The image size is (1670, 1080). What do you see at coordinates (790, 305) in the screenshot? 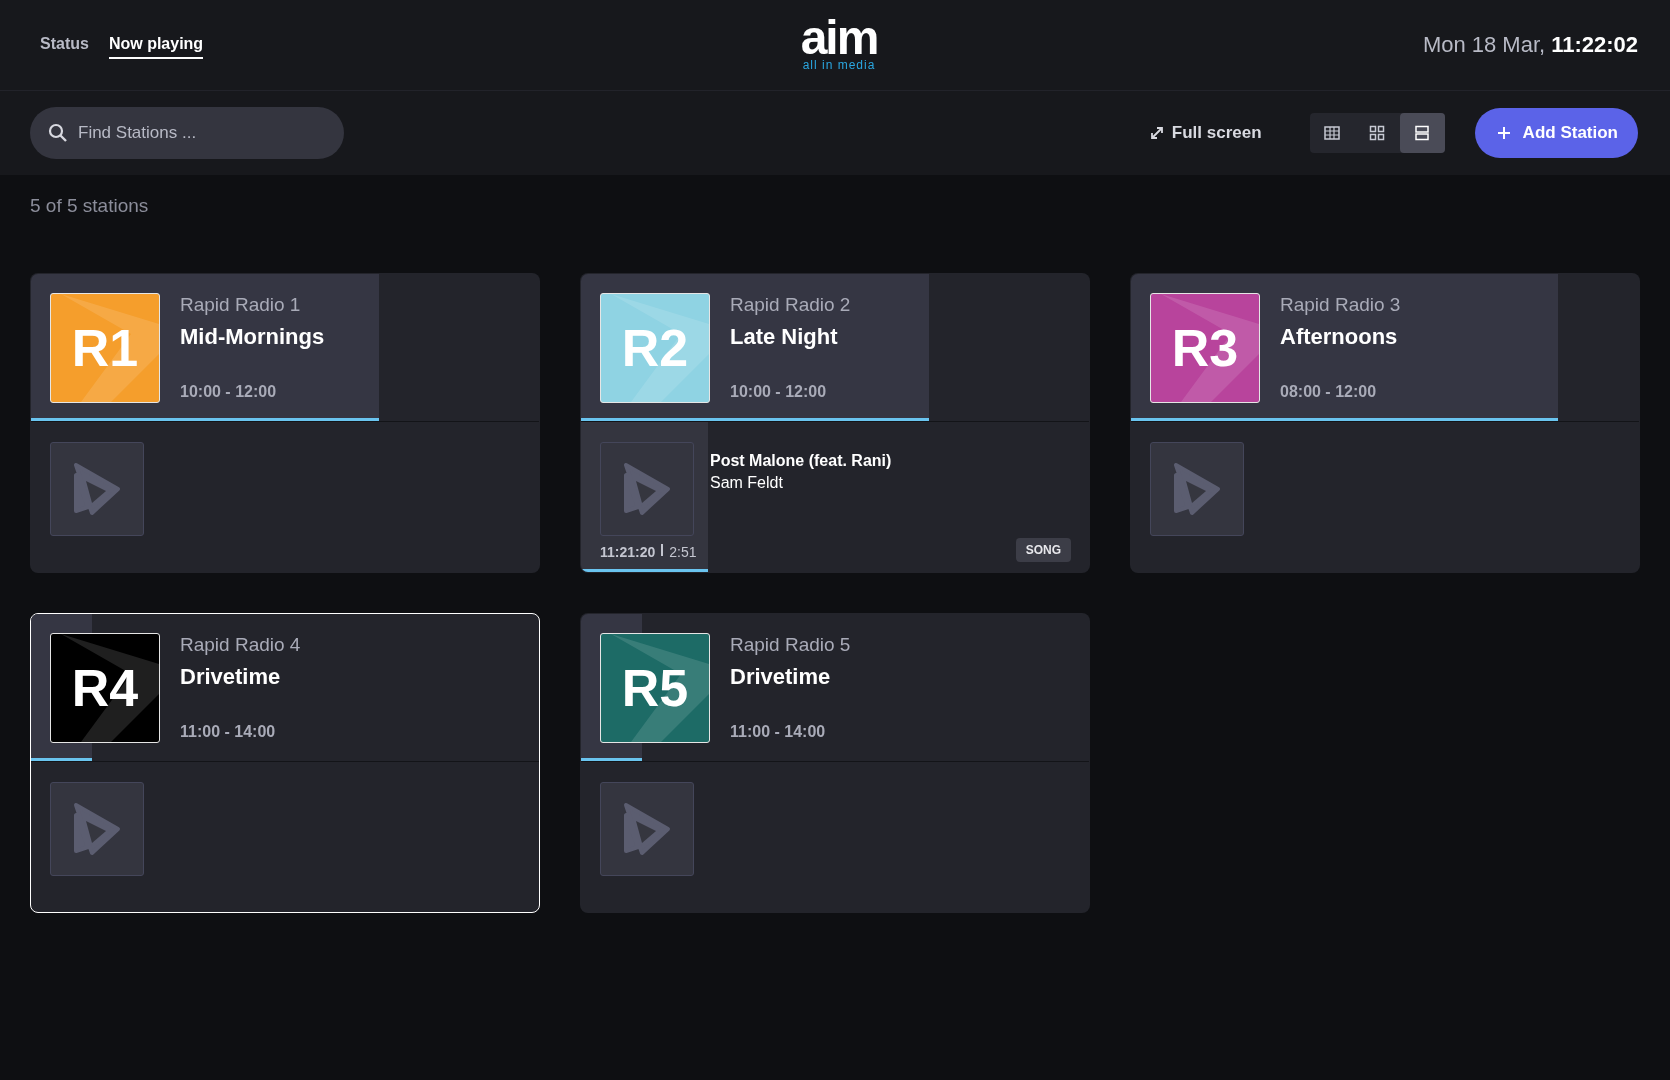
I see `station-name: Rapid Radio 2` at bounding box center [790, 305].